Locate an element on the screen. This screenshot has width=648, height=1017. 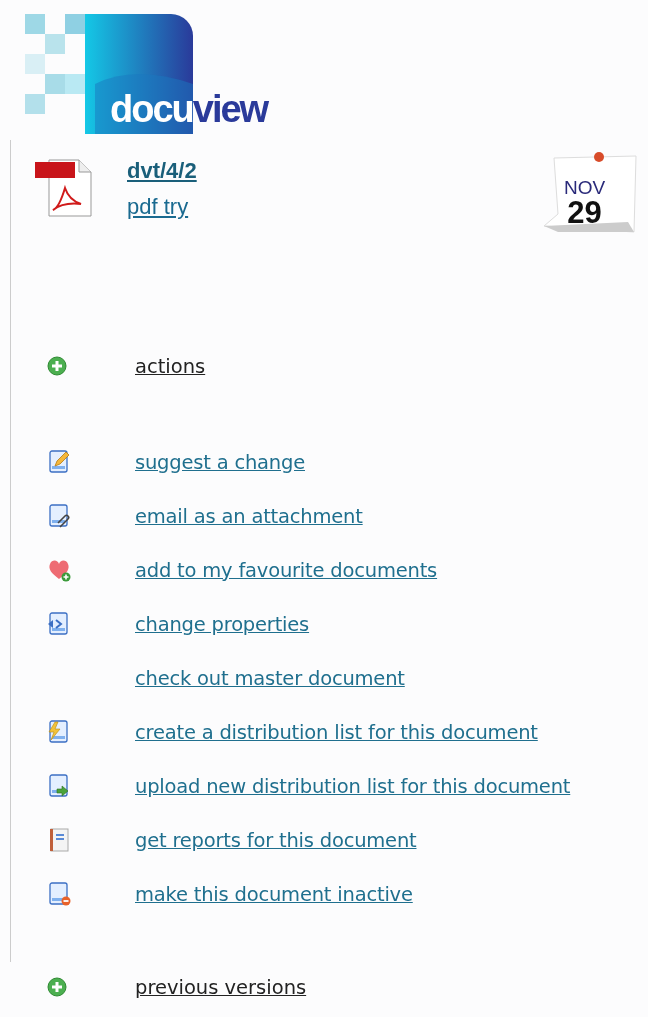
pencil-document-icon is located at coordinates (59, 462).